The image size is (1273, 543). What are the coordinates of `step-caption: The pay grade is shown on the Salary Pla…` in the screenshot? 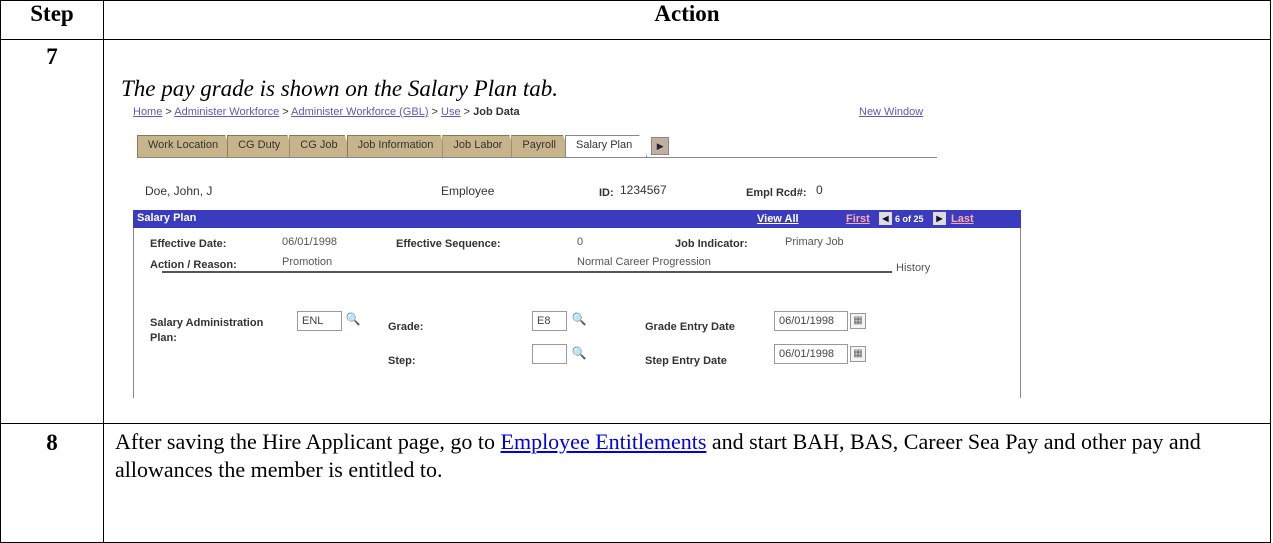 It's located at (339, 88).